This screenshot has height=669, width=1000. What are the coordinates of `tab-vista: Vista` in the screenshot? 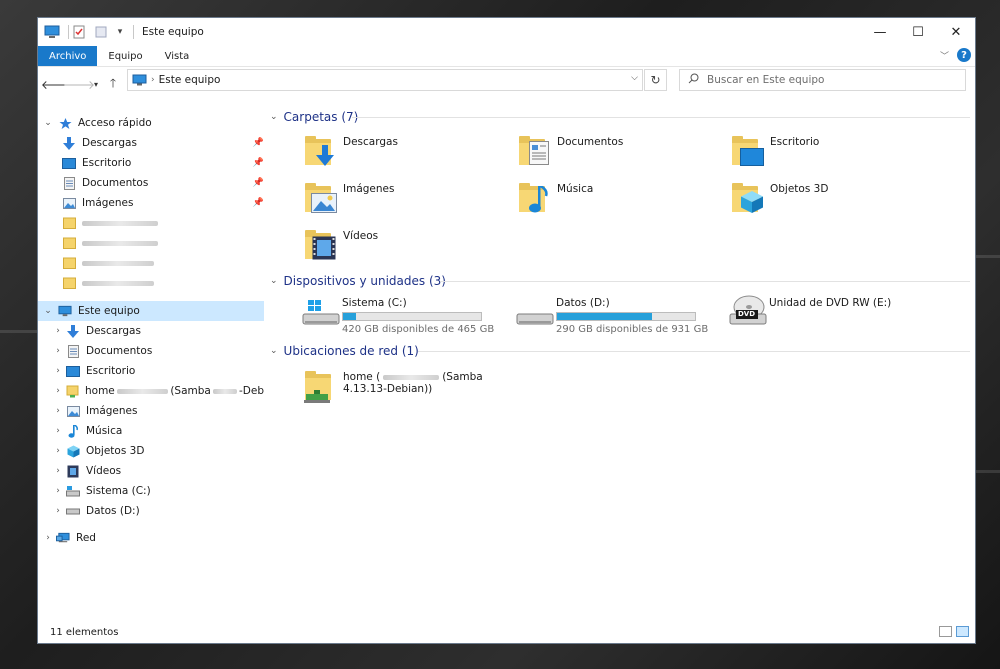 It's located at (177, 56).